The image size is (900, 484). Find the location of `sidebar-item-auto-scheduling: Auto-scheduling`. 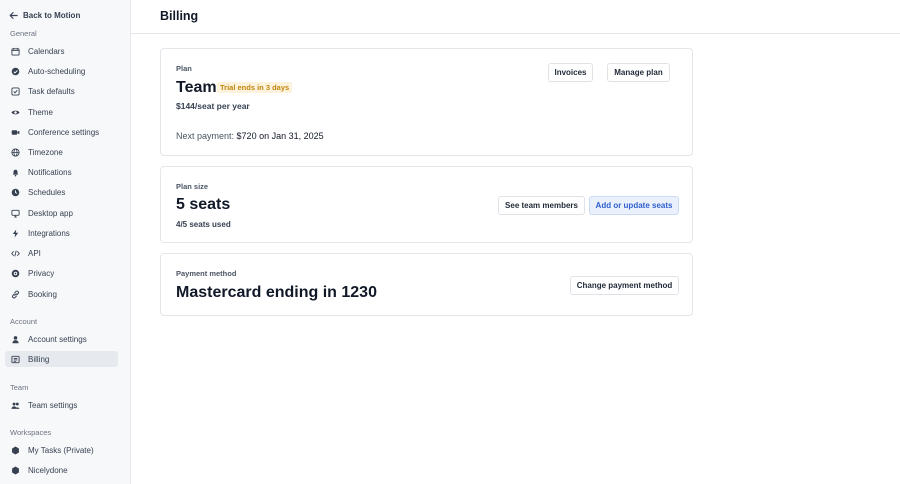

sidebar-item-auto-scheduling: Auto-scheduling is located at coordinates (61, 71).